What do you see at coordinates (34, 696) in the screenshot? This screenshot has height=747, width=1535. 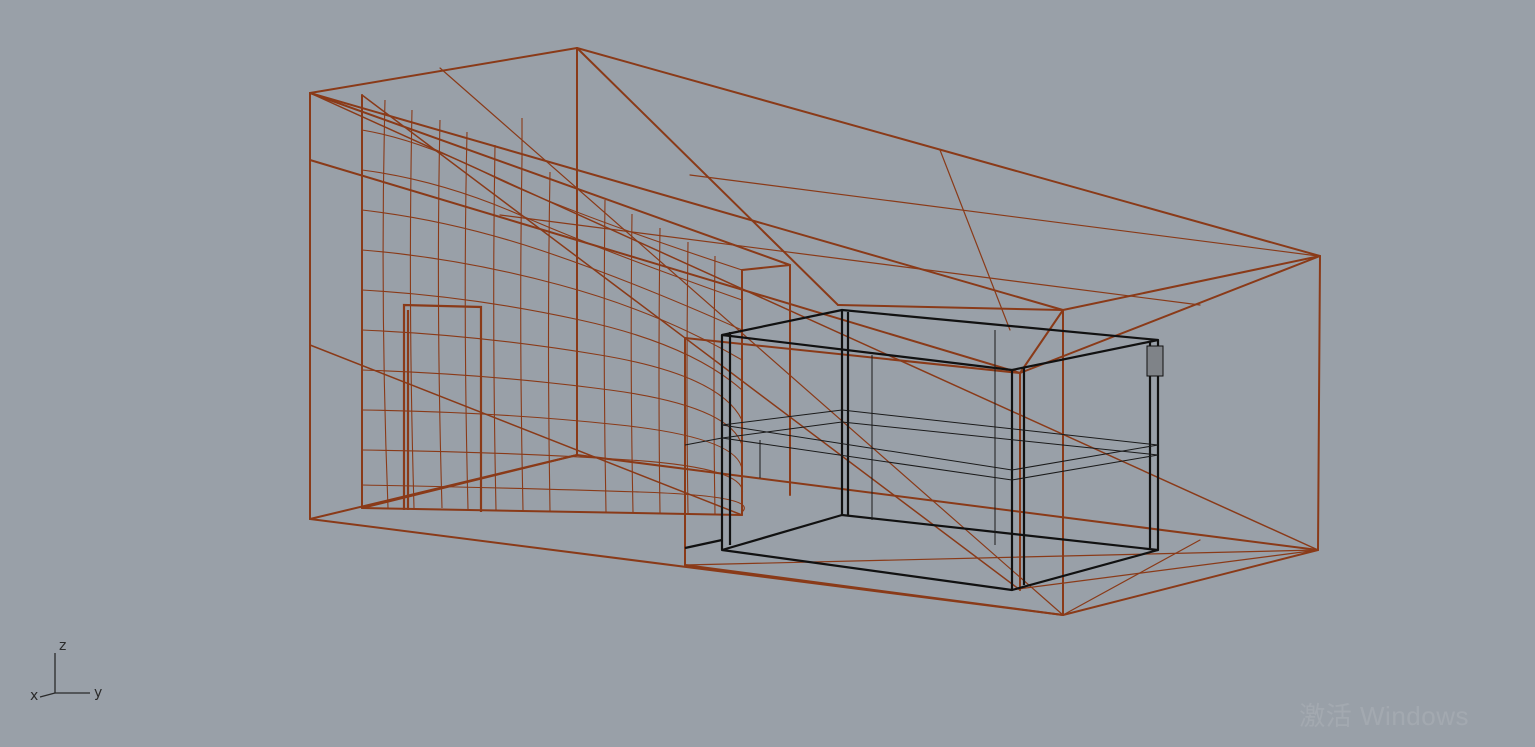 I see `x-axis-label: x` at bounding box center [34, 696].